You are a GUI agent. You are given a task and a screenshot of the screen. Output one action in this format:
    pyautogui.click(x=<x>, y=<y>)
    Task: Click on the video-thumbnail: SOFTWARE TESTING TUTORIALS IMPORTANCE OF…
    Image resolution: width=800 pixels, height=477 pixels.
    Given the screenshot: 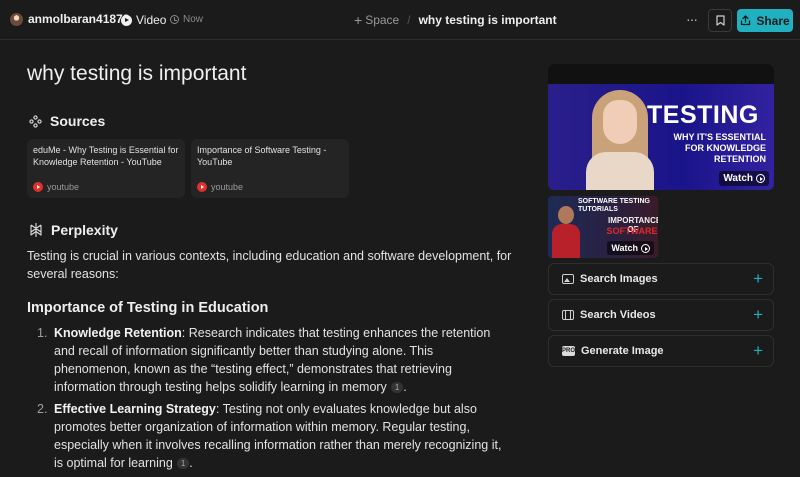 What is the action you would take?
    pyautogui.click(x=603, y=227)
    